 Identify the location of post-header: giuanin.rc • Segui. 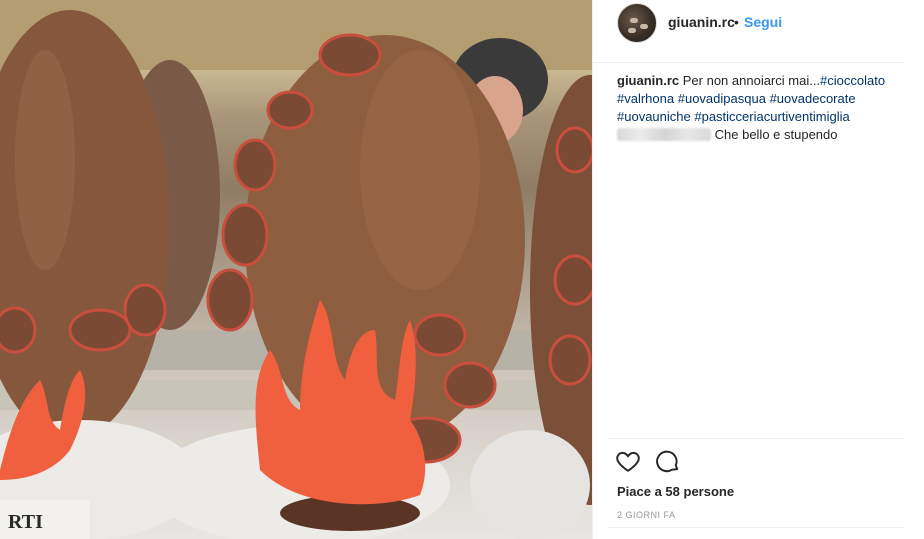
(749, 31).